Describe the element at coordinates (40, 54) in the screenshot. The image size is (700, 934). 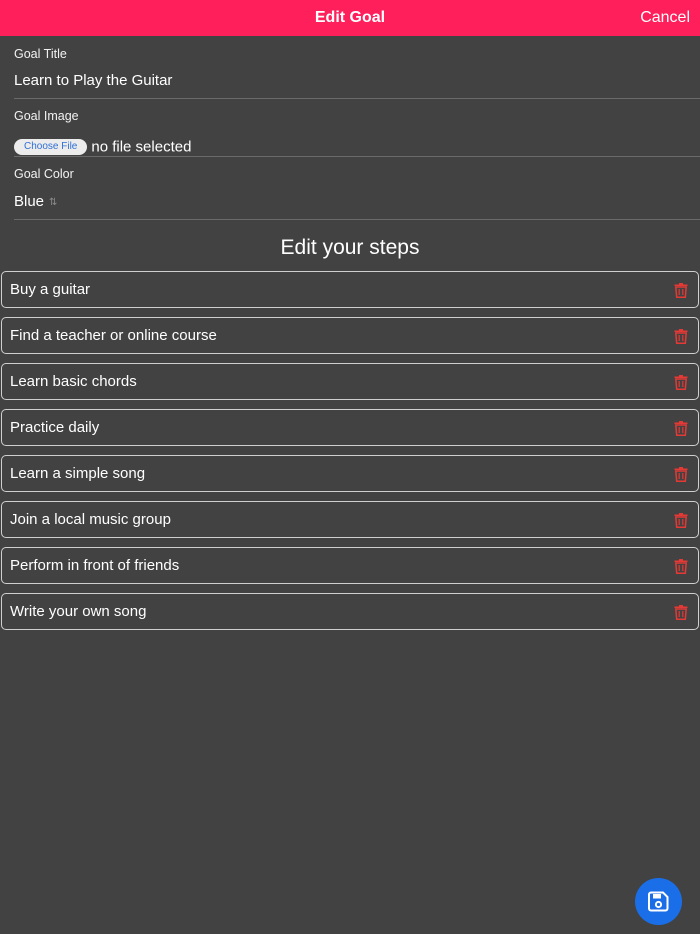
I see `goal-title-label: Goal Title` at that location.